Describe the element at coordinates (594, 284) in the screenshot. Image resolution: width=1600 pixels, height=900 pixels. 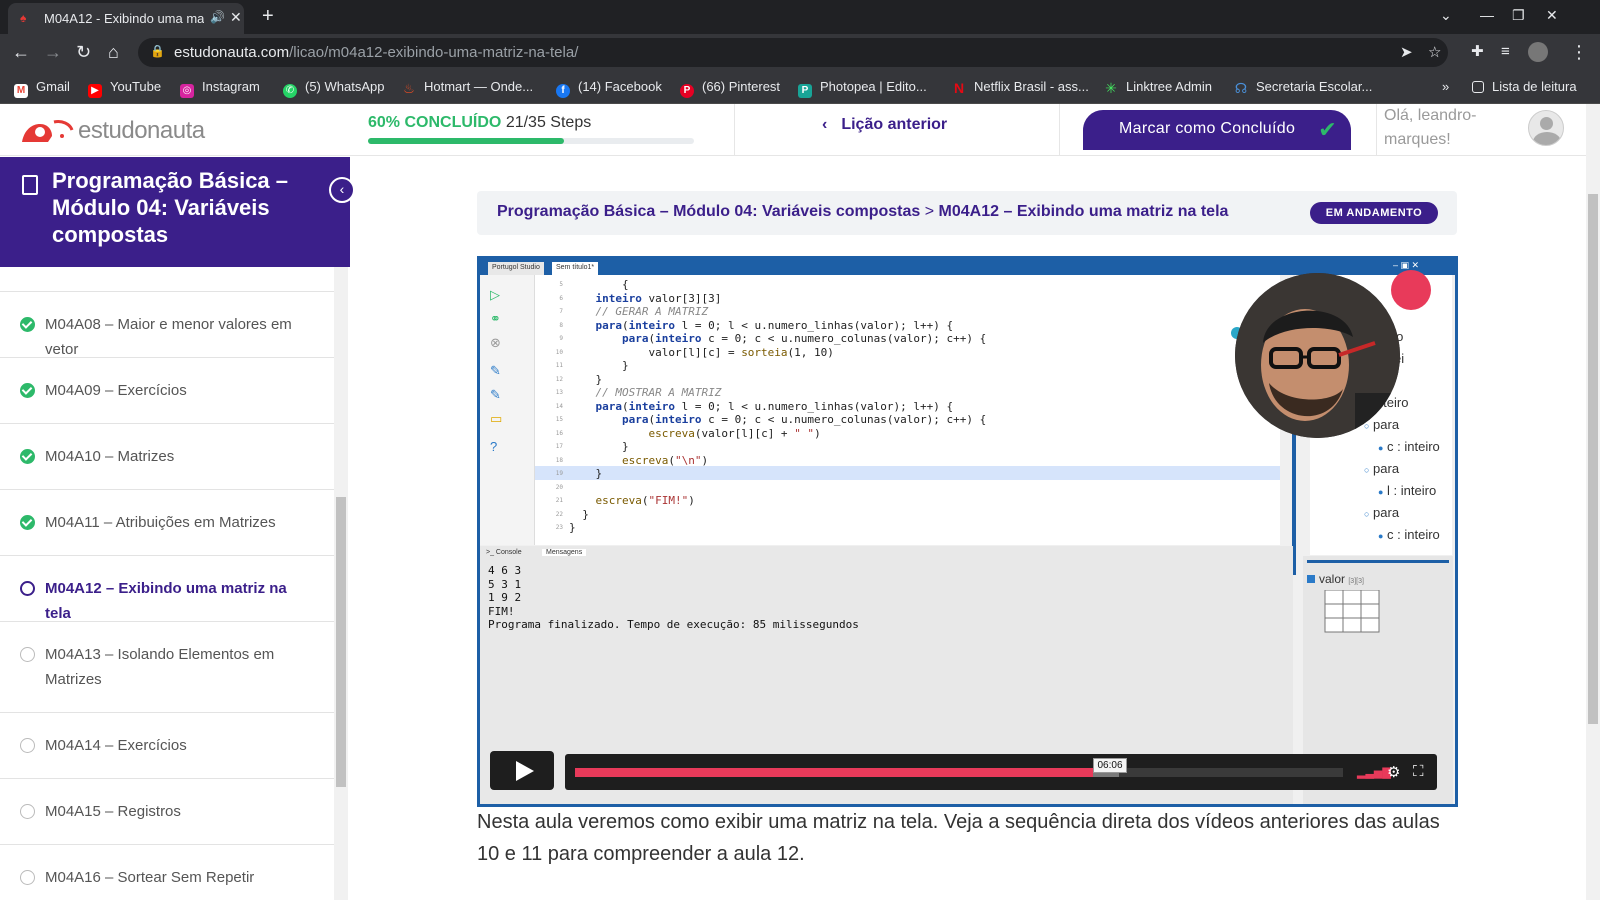
I see `code-line: 5 {` at that location.